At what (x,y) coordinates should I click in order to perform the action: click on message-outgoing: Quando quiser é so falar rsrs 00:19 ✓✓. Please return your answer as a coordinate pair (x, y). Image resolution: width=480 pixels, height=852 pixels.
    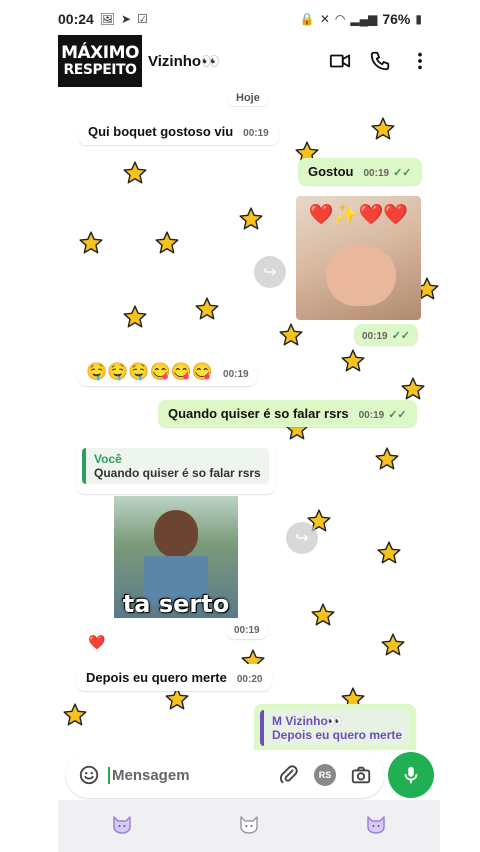
    Looking at the image, I should click on (287, 413).